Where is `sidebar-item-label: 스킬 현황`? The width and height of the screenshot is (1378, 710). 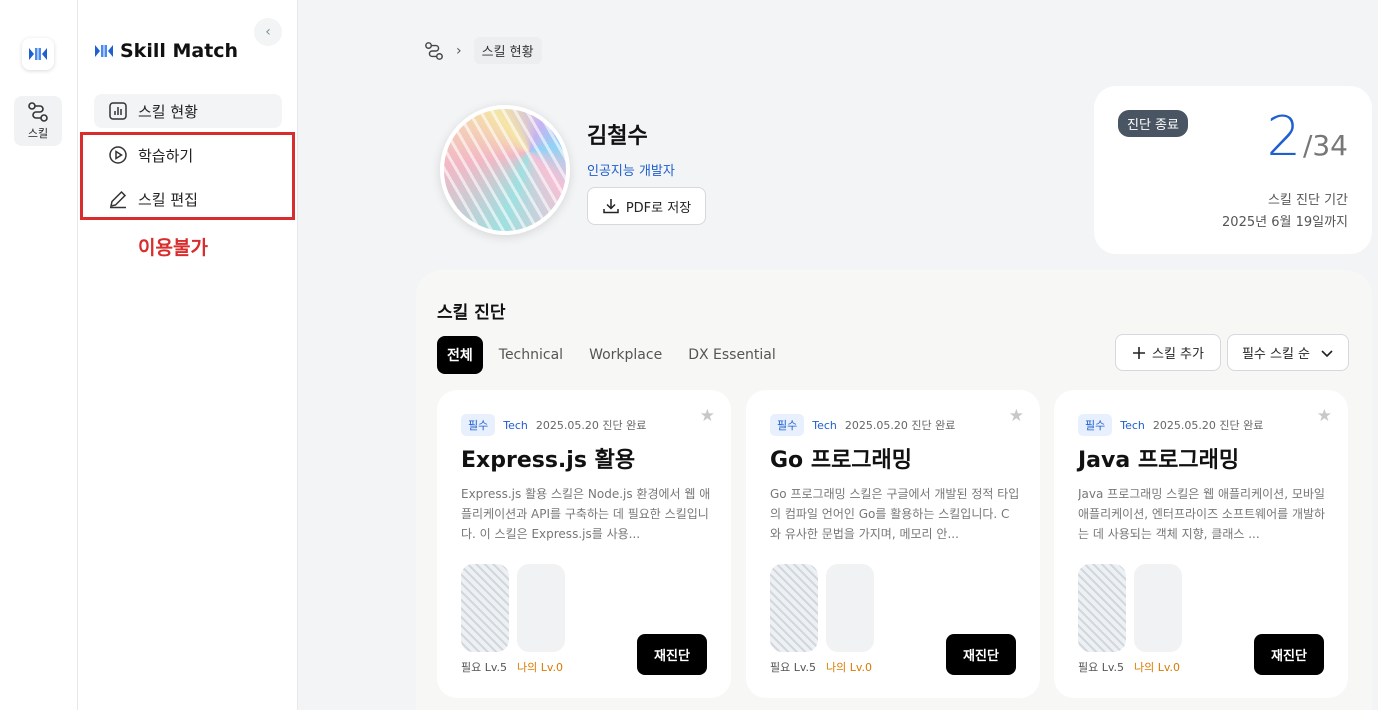 sidebar-item-label: 스킬 현황 is located at coordinates (168, 111).